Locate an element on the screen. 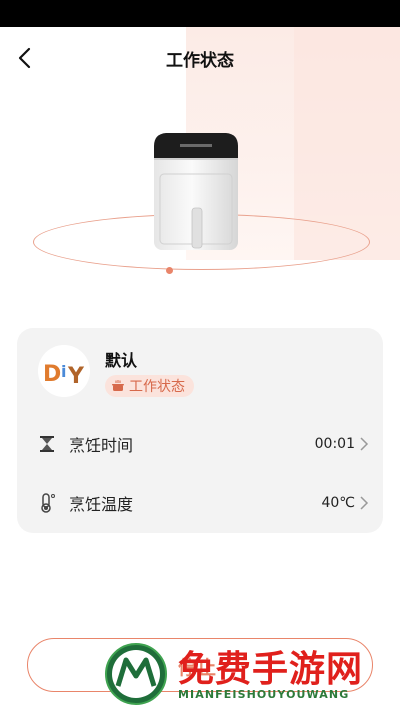  mode-name: 默认 is located at coordinates (121, 360).